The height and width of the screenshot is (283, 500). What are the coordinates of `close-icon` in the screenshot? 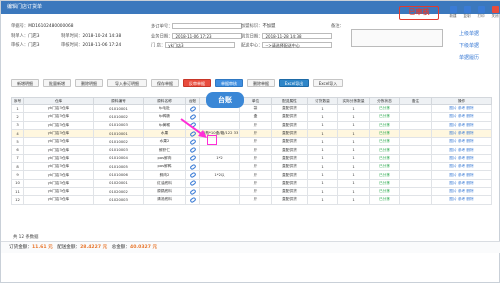 It's located at (495, 9).